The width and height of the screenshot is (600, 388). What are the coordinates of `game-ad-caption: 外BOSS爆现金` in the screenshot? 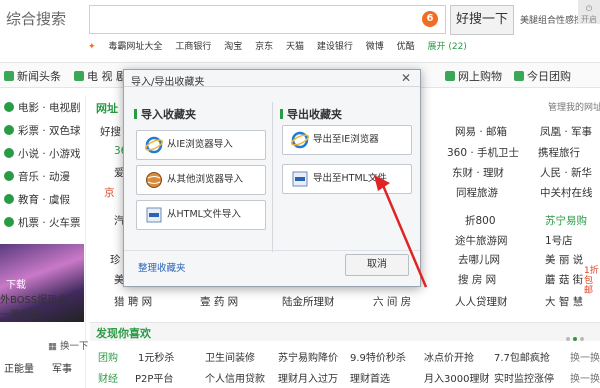 It's located at (33, 298).